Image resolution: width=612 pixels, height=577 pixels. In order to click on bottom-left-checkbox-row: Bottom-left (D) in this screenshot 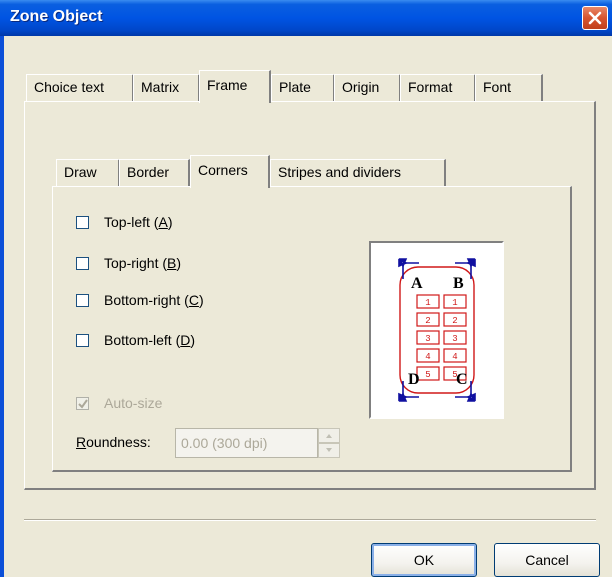, I will do `click(135, 340)`.